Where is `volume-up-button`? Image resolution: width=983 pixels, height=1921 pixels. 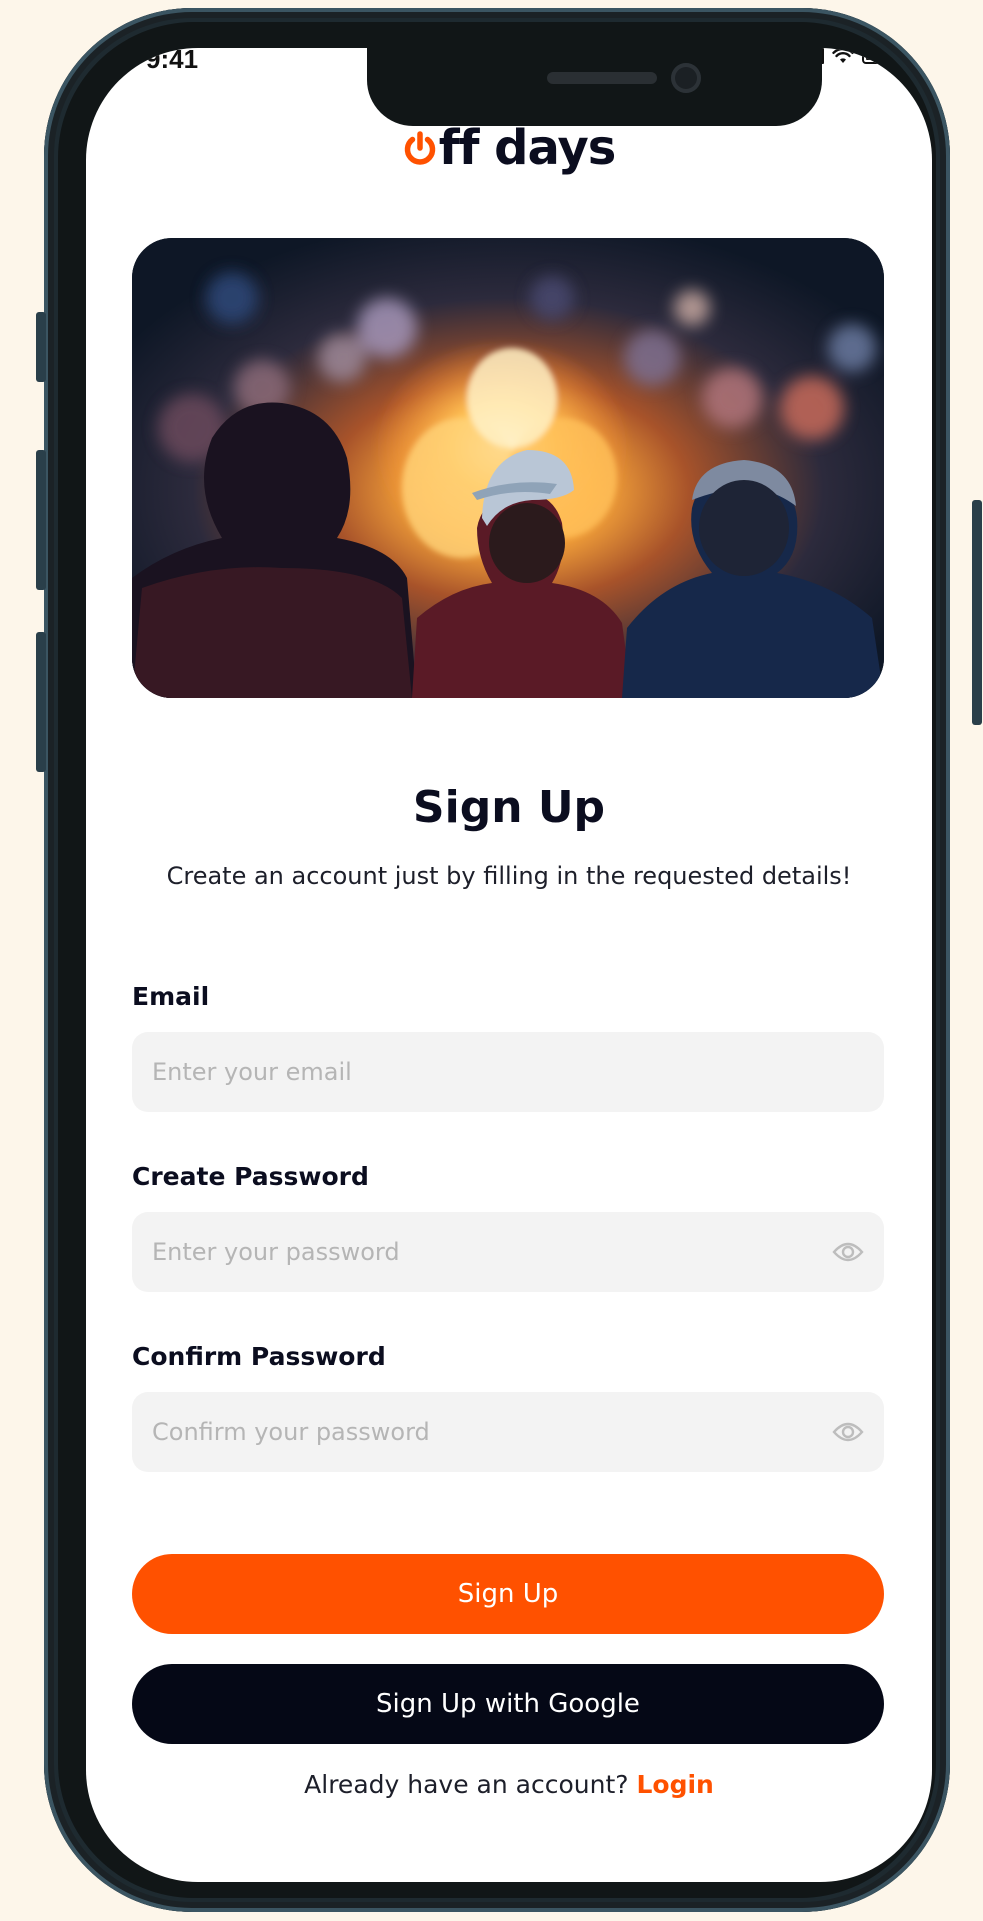
volume-up-button is located at coordinates (41, 520).